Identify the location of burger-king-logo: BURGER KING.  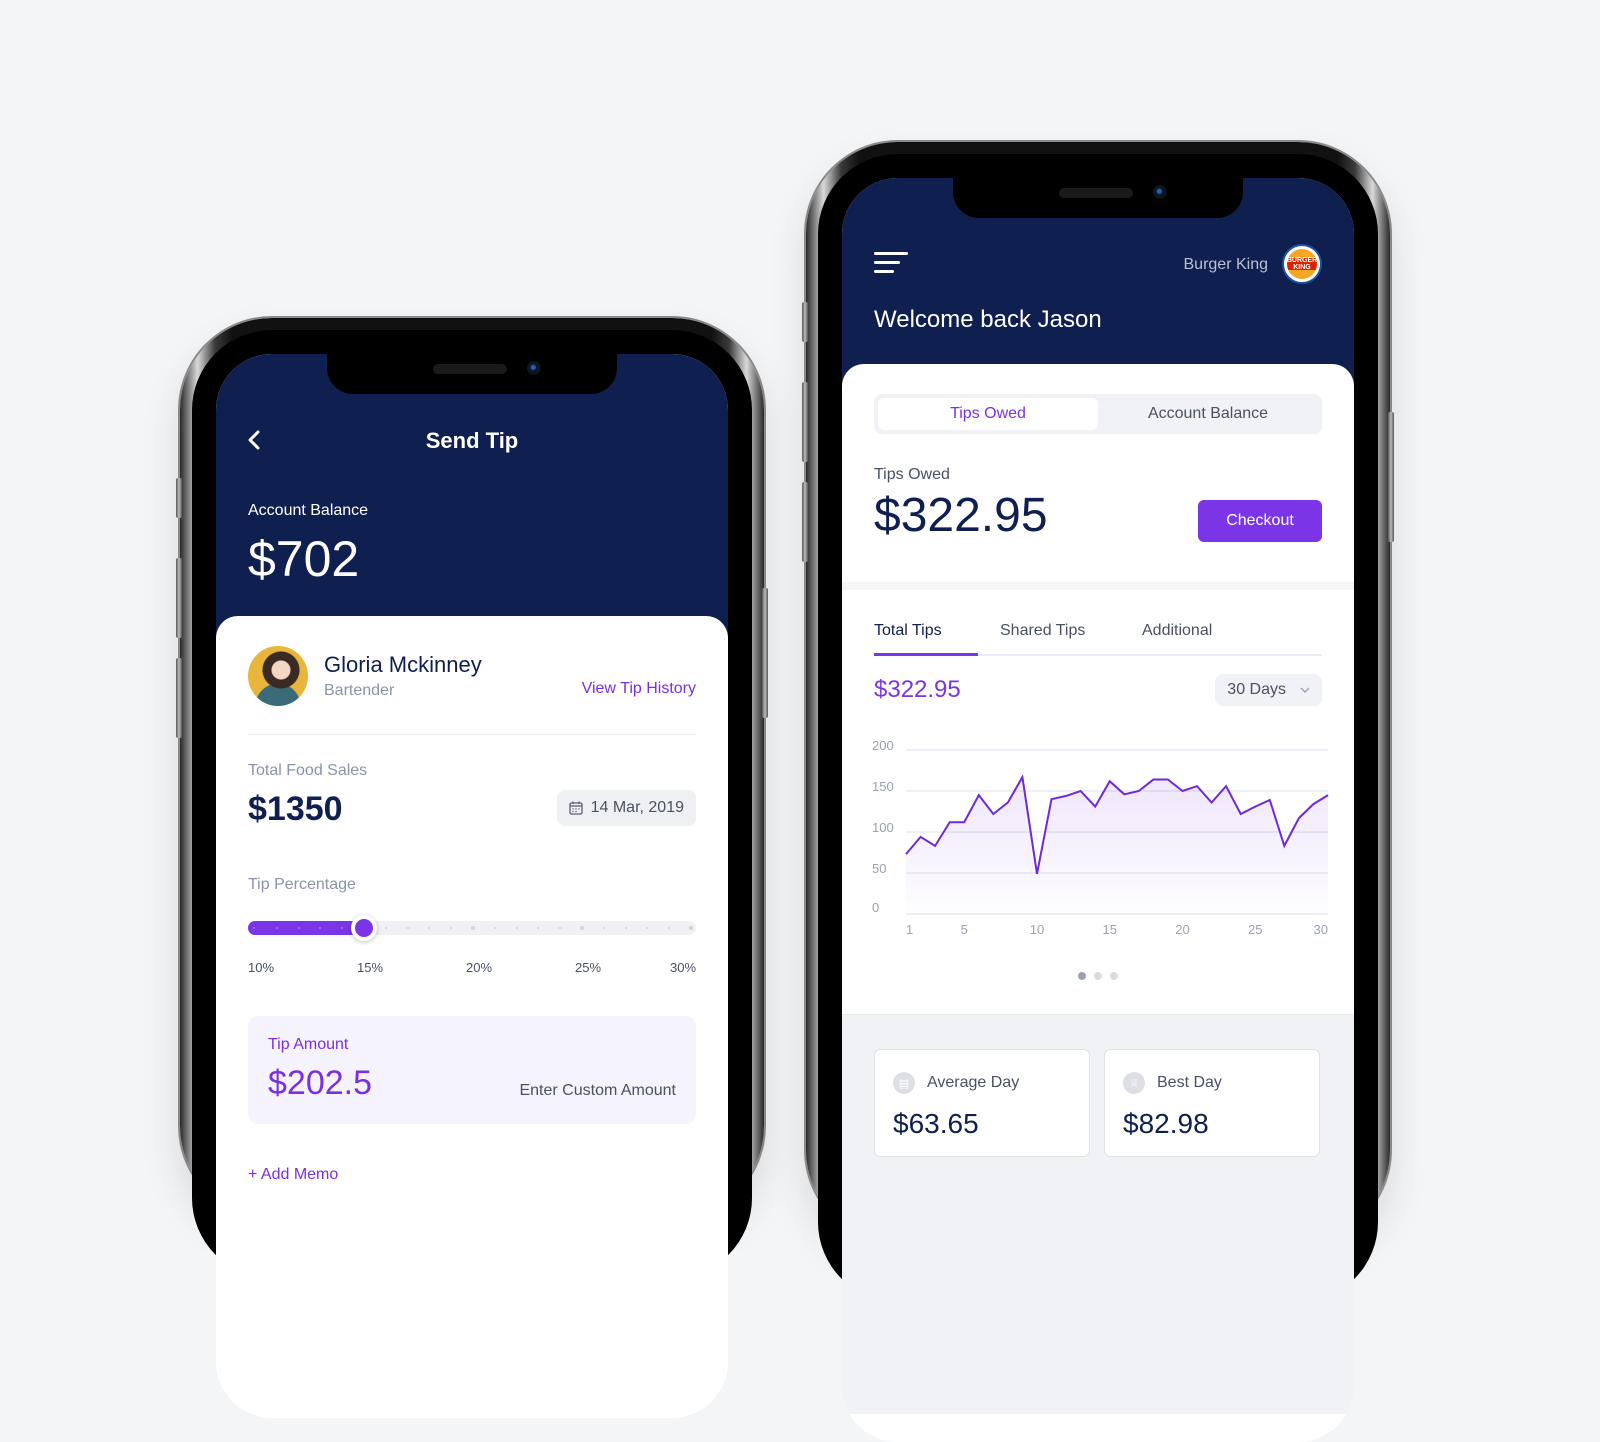
(1302, 264).